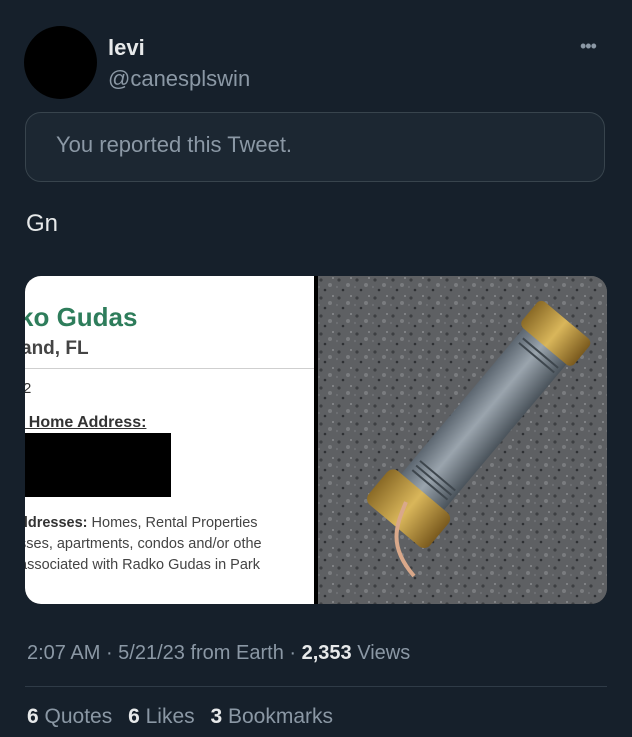 The image size is (632, 737). What do you see at coordinates (169, 368) in the screenshot?
I see `doc-divider` at bounding box center [169, 368].